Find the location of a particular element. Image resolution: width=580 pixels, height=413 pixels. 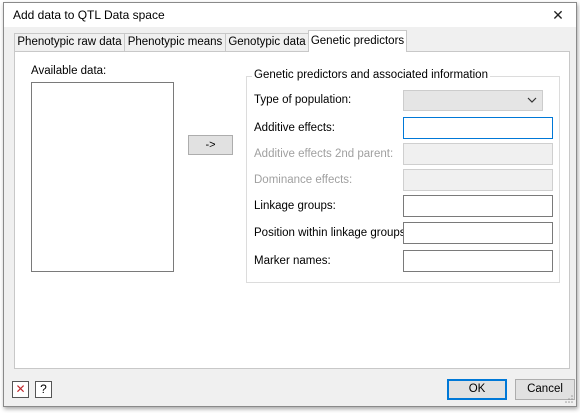

available-data-label: Available data: is located at coordinates (69, 71).